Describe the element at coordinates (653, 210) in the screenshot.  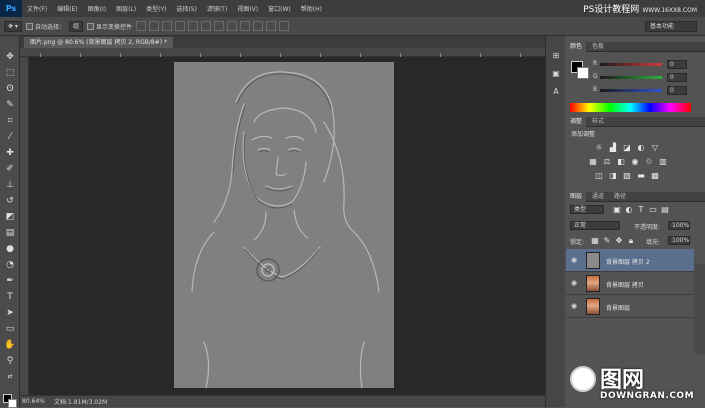
I see `filter-shape-icon: ▭` at that location.